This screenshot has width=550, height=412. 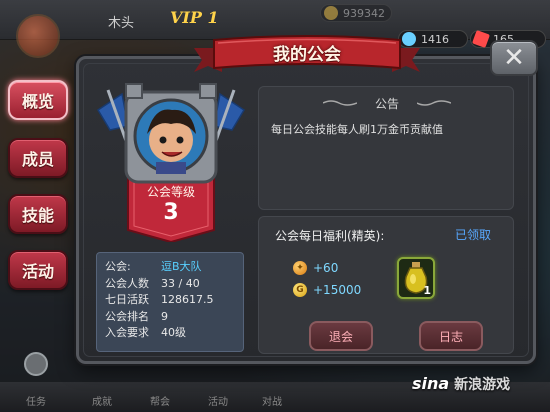 I want to click on close-icon: ✕, so click(x=514, y=58).